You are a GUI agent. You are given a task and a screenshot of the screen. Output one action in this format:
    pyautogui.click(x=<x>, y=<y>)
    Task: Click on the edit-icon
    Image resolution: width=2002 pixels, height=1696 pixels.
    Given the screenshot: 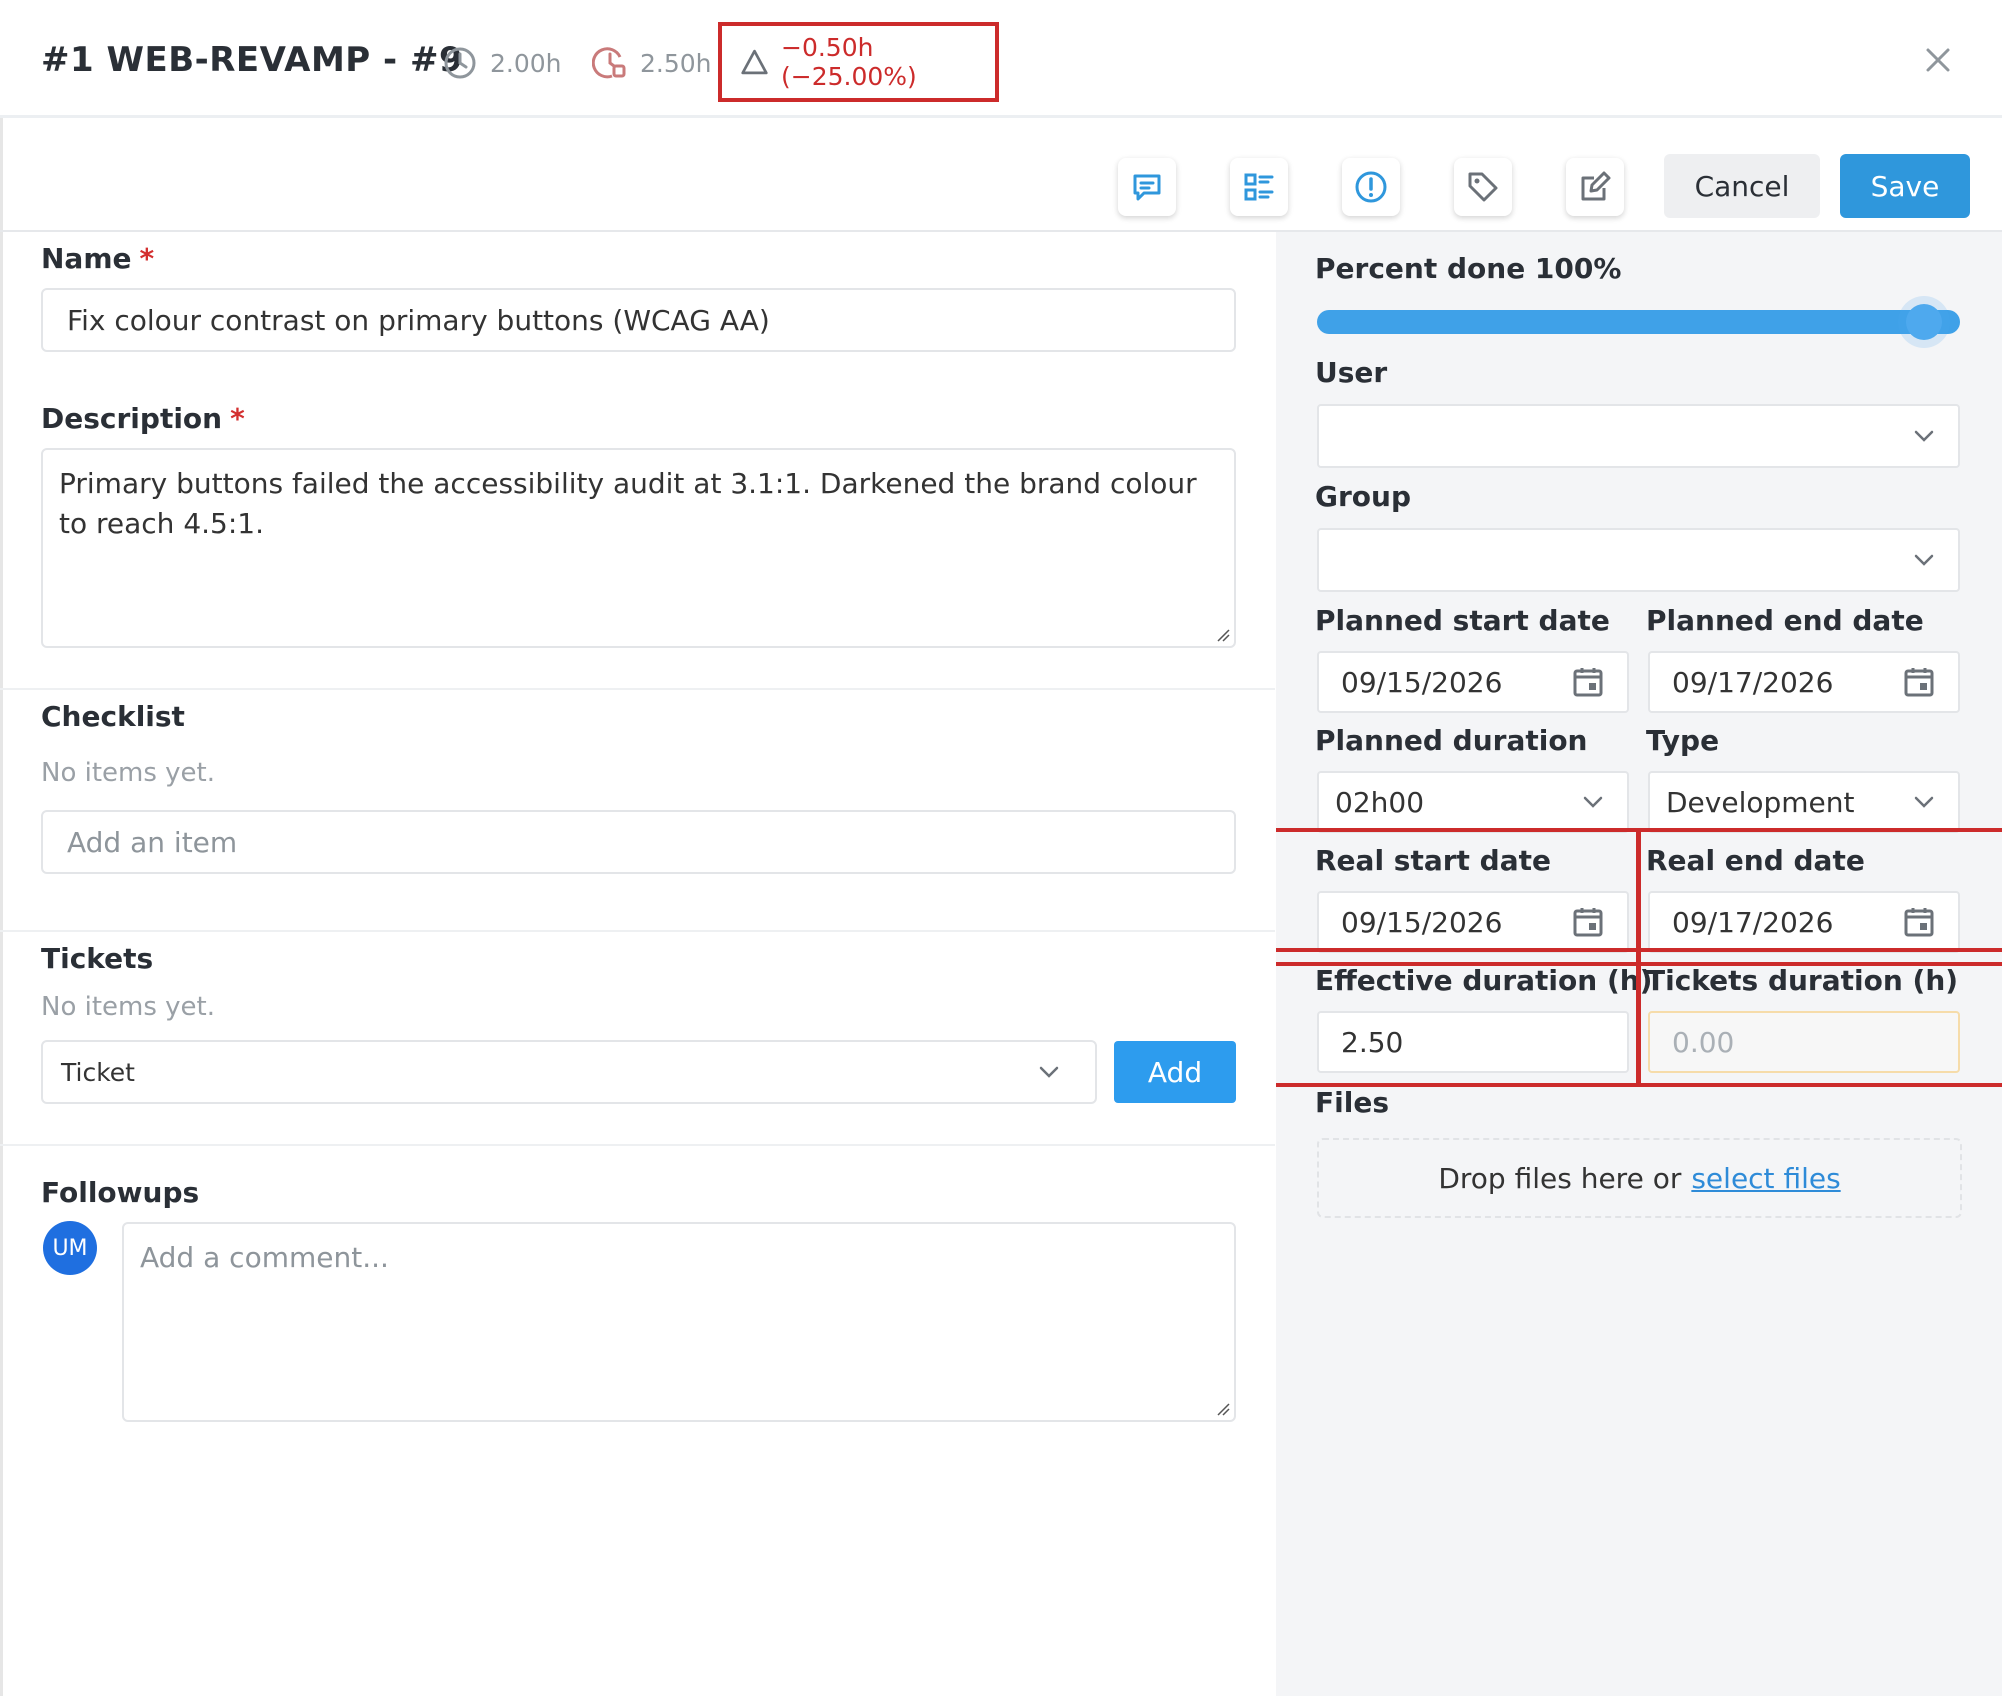 What is the action you would take?
    pyautogui.click(x=1596, y=186)
    